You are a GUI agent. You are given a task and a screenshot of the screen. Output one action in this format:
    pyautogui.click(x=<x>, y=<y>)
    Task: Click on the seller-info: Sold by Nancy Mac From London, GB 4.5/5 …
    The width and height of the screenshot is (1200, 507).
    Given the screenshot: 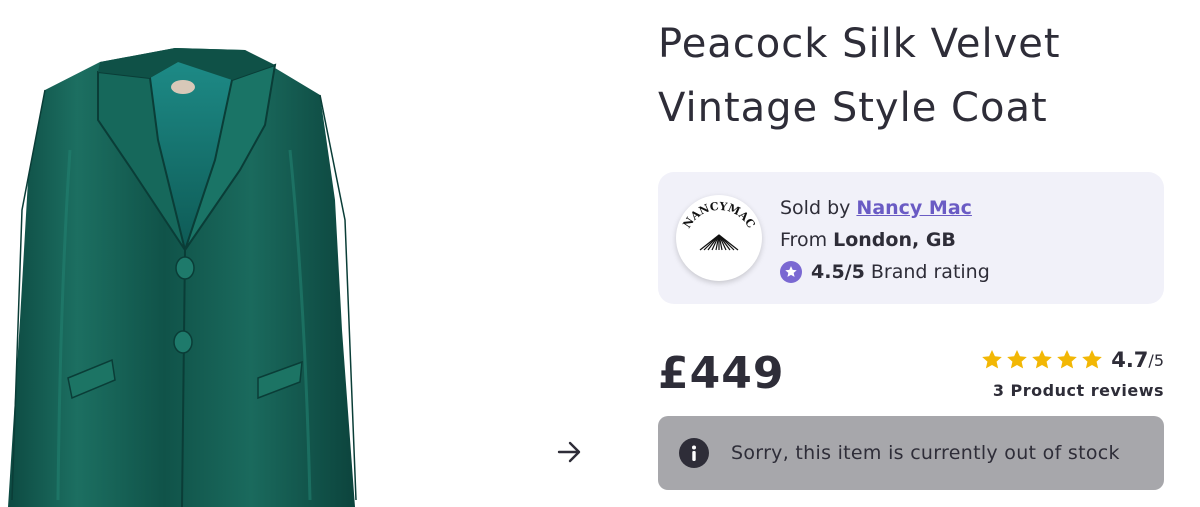 What is the action you would take?
    pyautogui.click(x=885, y=240)
    